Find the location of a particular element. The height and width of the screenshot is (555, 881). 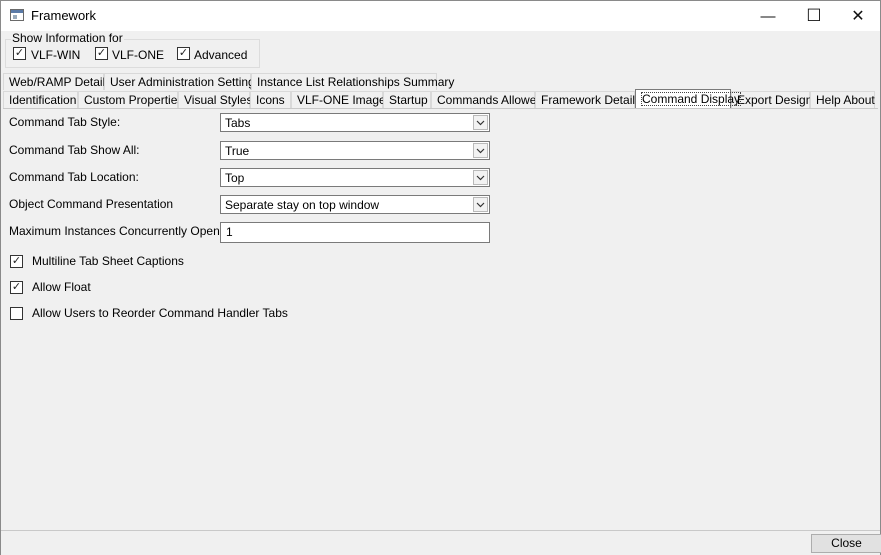

tab-label: Commands Allowed is located at coordinates (490, 100).